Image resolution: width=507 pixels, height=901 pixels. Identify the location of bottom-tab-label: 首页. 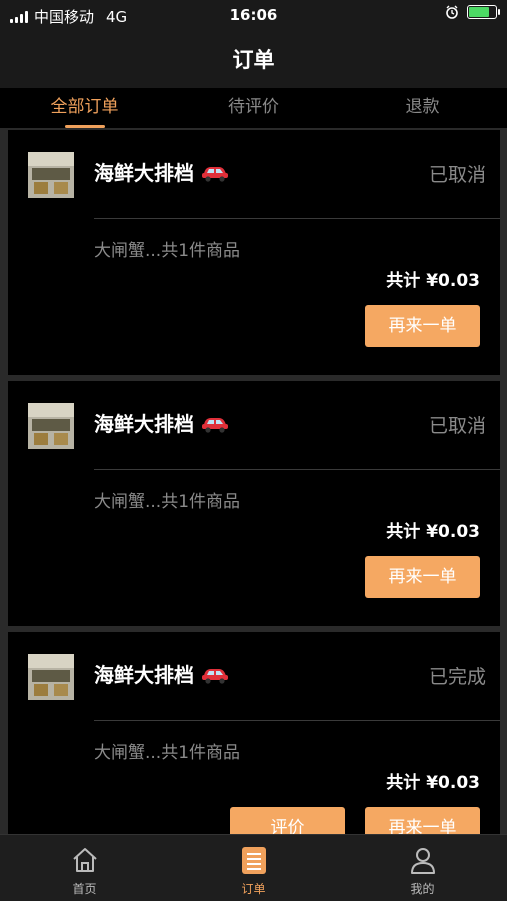
(84, 889).